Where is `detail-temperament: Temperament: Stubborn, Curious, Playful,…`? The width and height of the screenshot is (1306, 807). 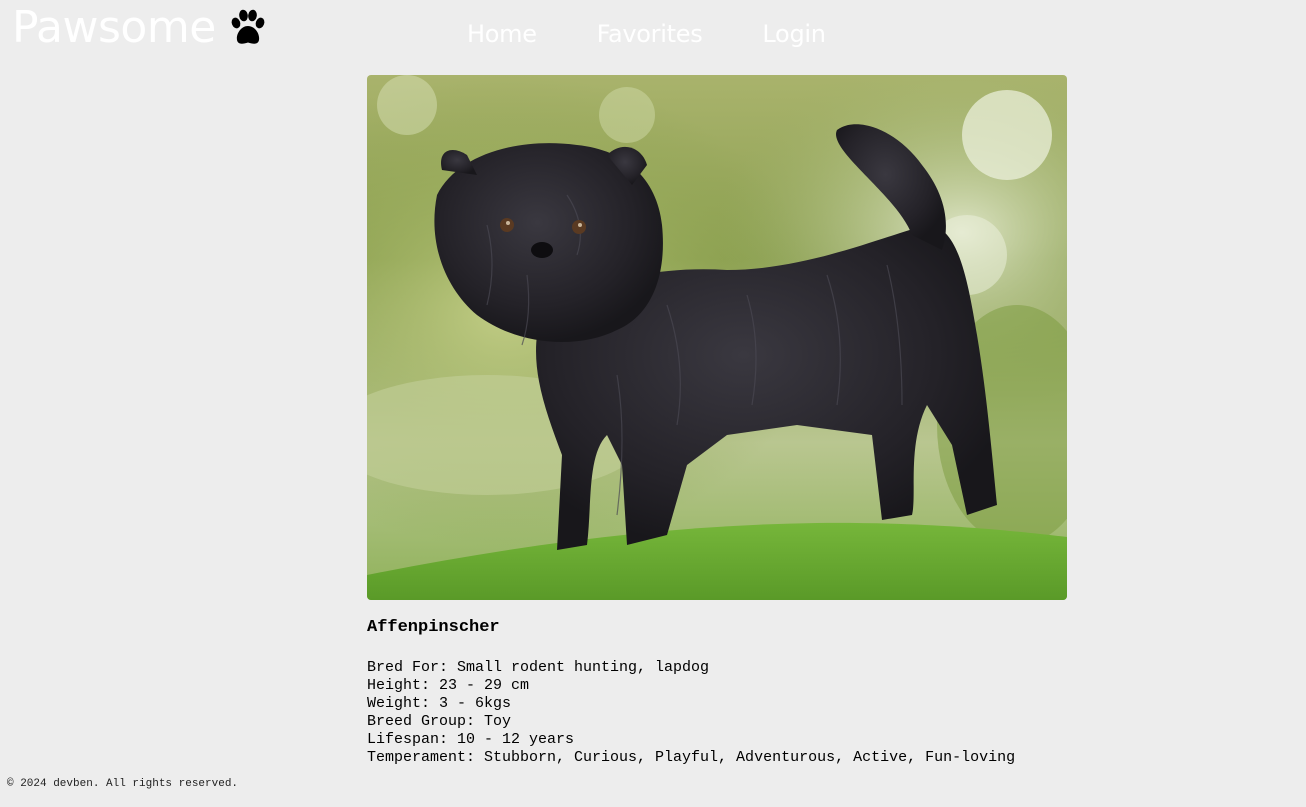 detail-temperament: Temperament: Stubborn, Curious, Playful,… is located at coordinates (691, 757).